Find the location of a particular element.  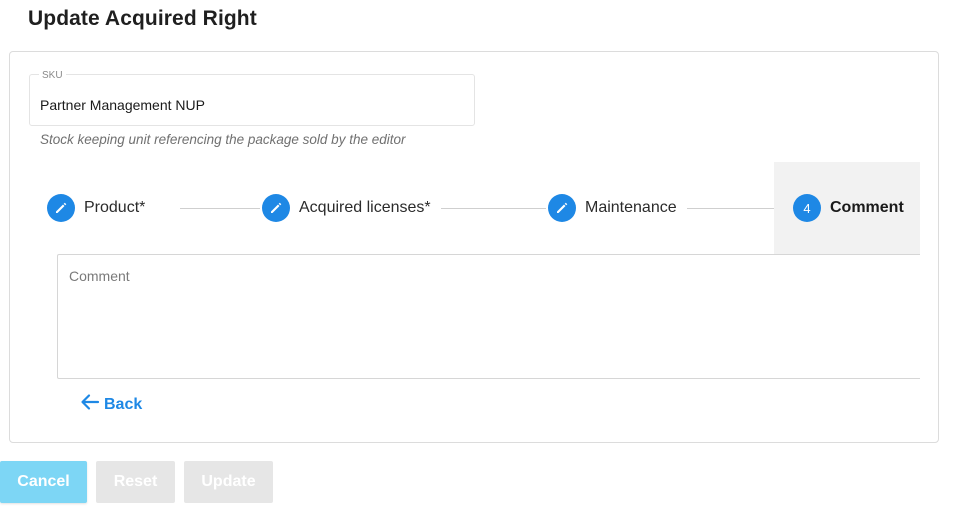

sku-value: Partner Management NUP is located at coordinates (122, 105).